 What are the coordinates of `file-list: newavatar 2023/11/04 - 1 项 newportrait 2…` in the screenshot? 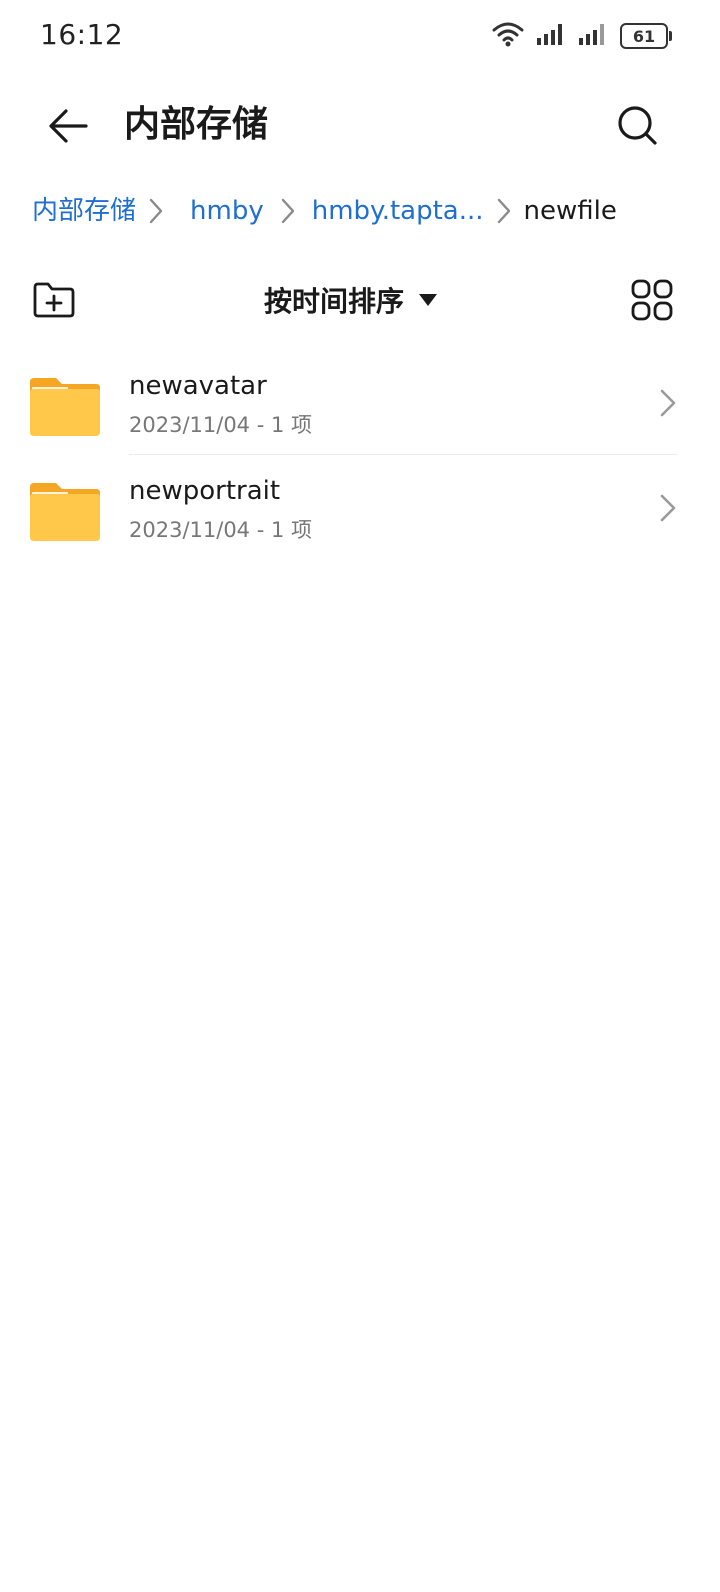 It's located at (360, 455).